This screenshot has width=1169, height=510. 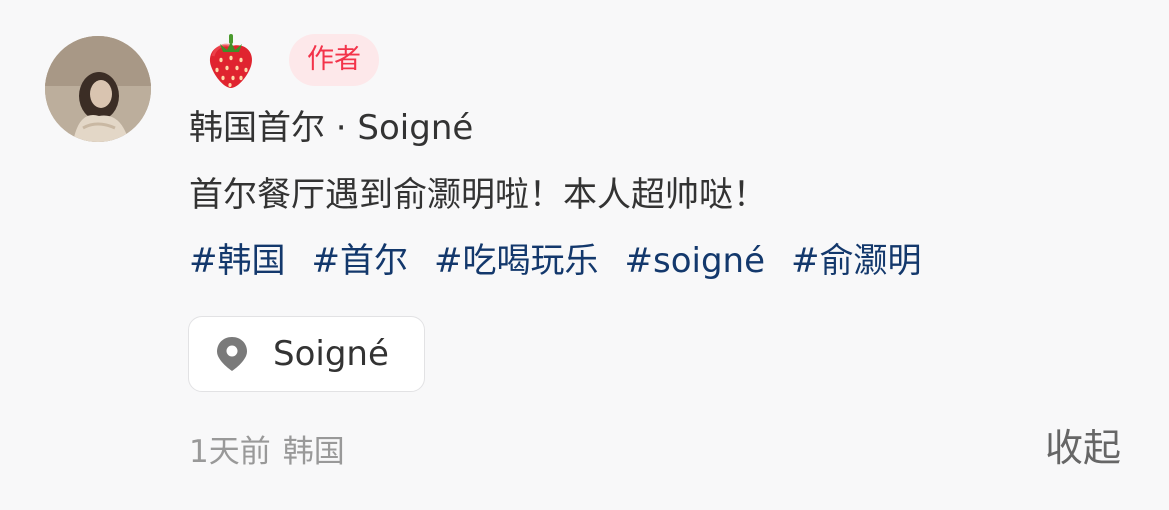 I want to click on author-badge: 作者, so click(x=334, y=60).